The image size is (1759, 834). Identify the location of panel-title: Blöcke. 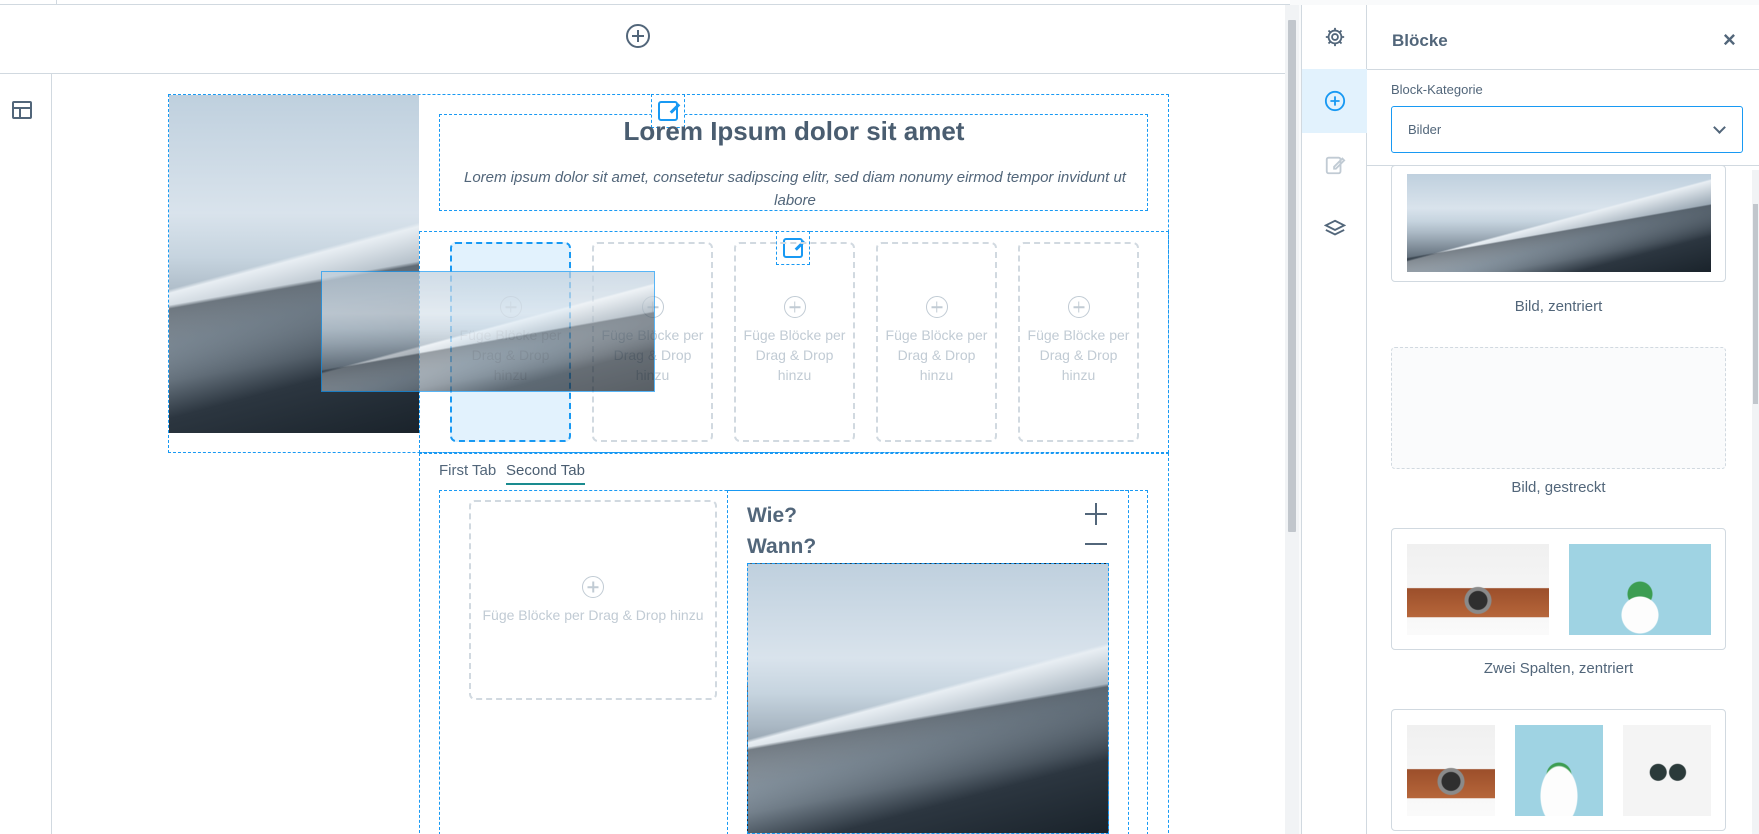
(1420, 40).